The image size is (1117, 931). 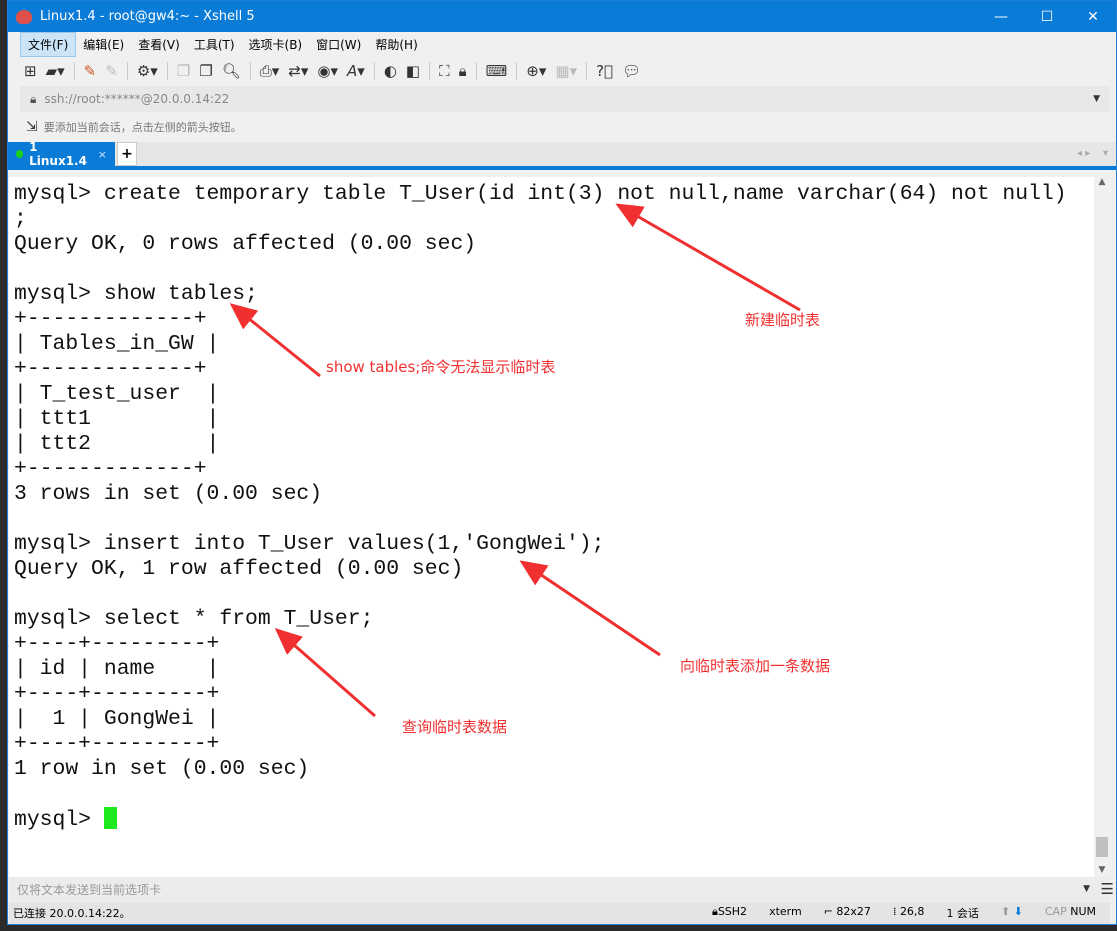 I want to click on keyboard-icon: ⌨, so click(x=497, y=71).